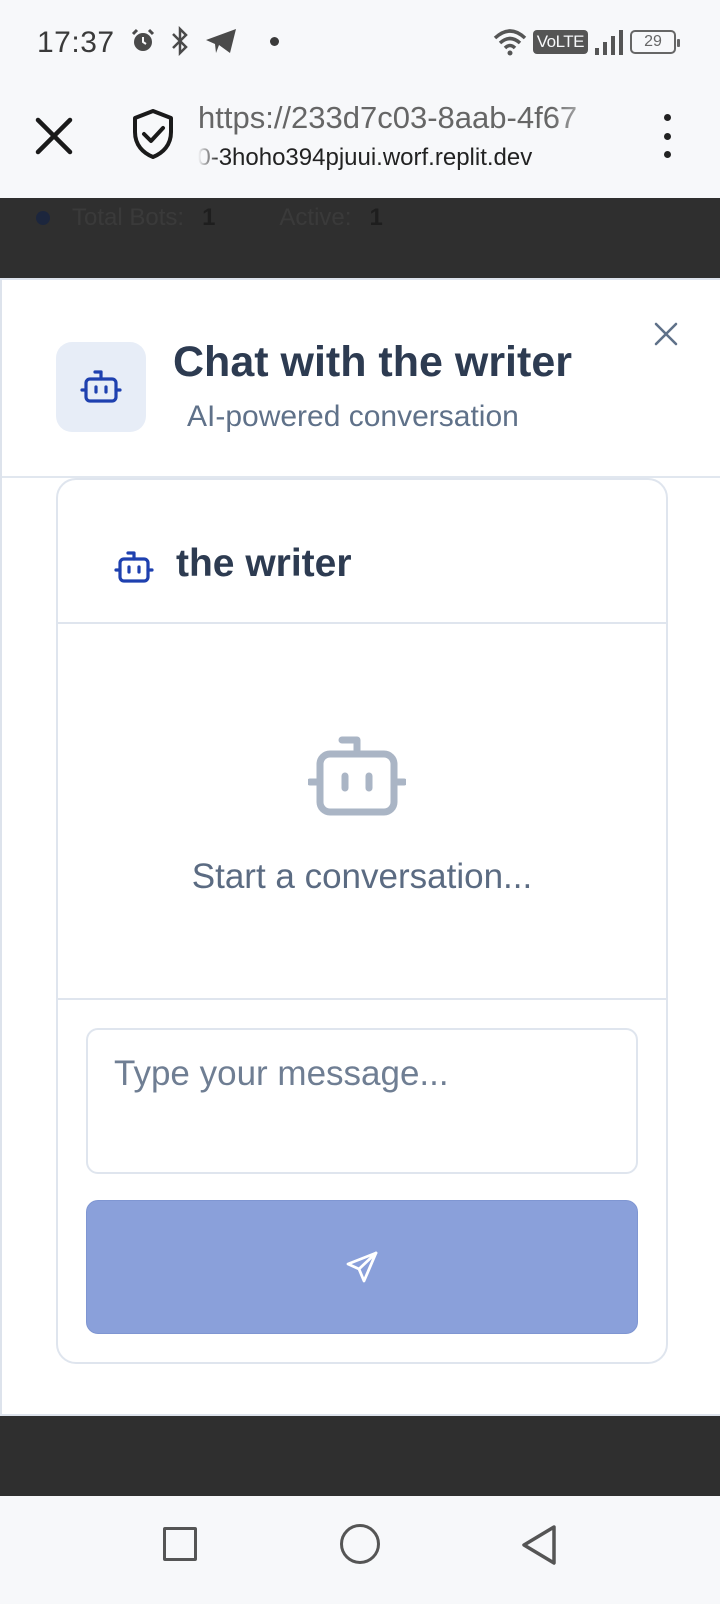  What do you see at coordinates (315, 217) in the screenshot?
I see `active-label: Active:` at bounding box center [315, 217].